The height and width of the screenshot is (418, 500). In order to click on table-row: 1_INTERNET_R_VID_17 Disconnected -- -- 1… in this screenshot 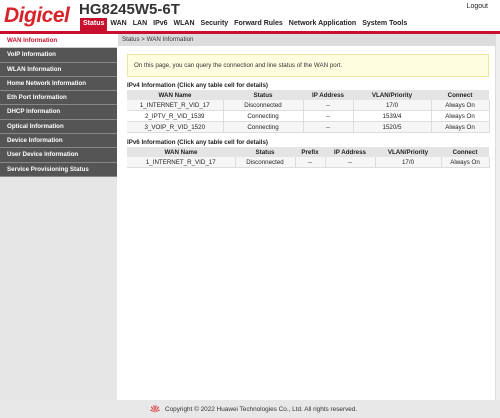, I will do `click(308, 162)`.